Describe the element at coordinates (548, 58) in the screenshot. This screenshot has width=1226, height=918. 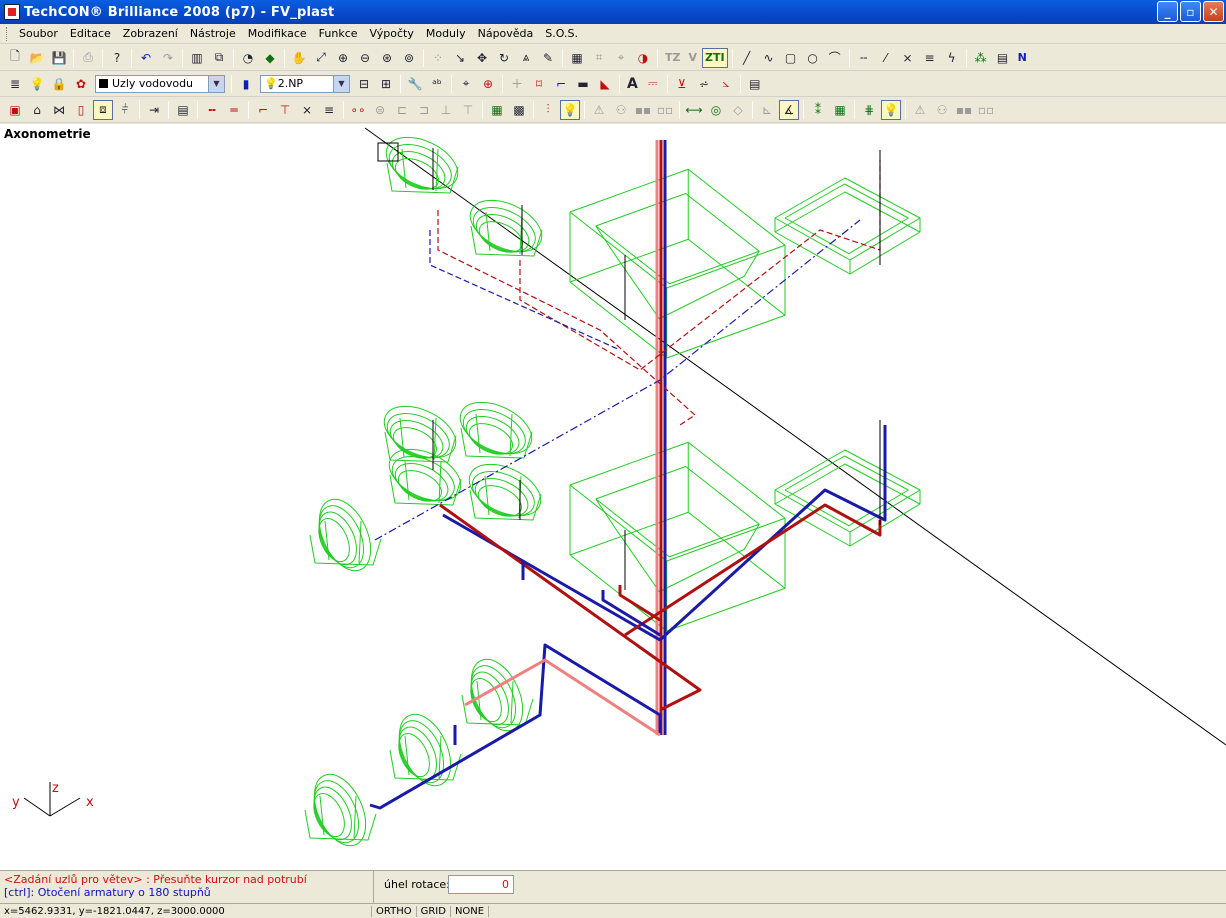
I see `draw-icon: ✎` at that location.